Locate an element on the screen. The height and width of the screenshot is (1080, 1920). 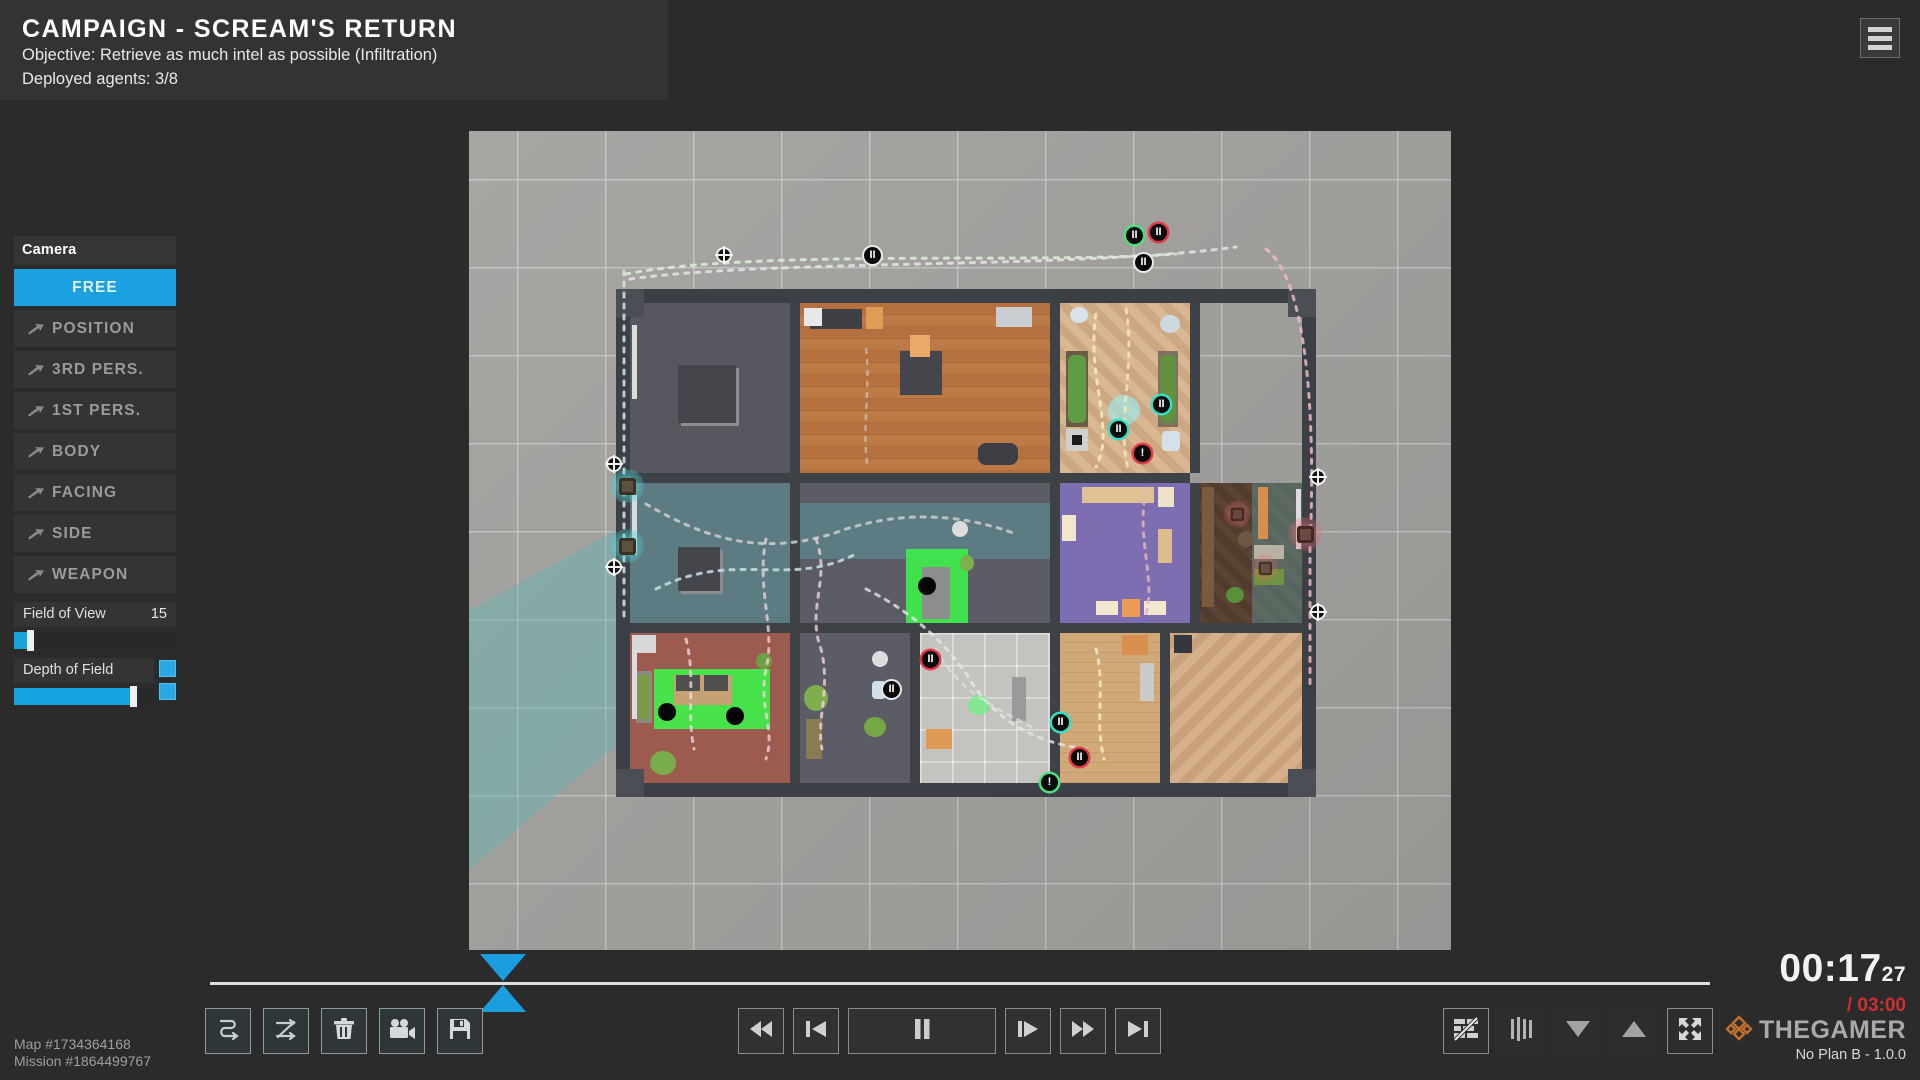
step-back-button is located at coordinates (816, 1031).